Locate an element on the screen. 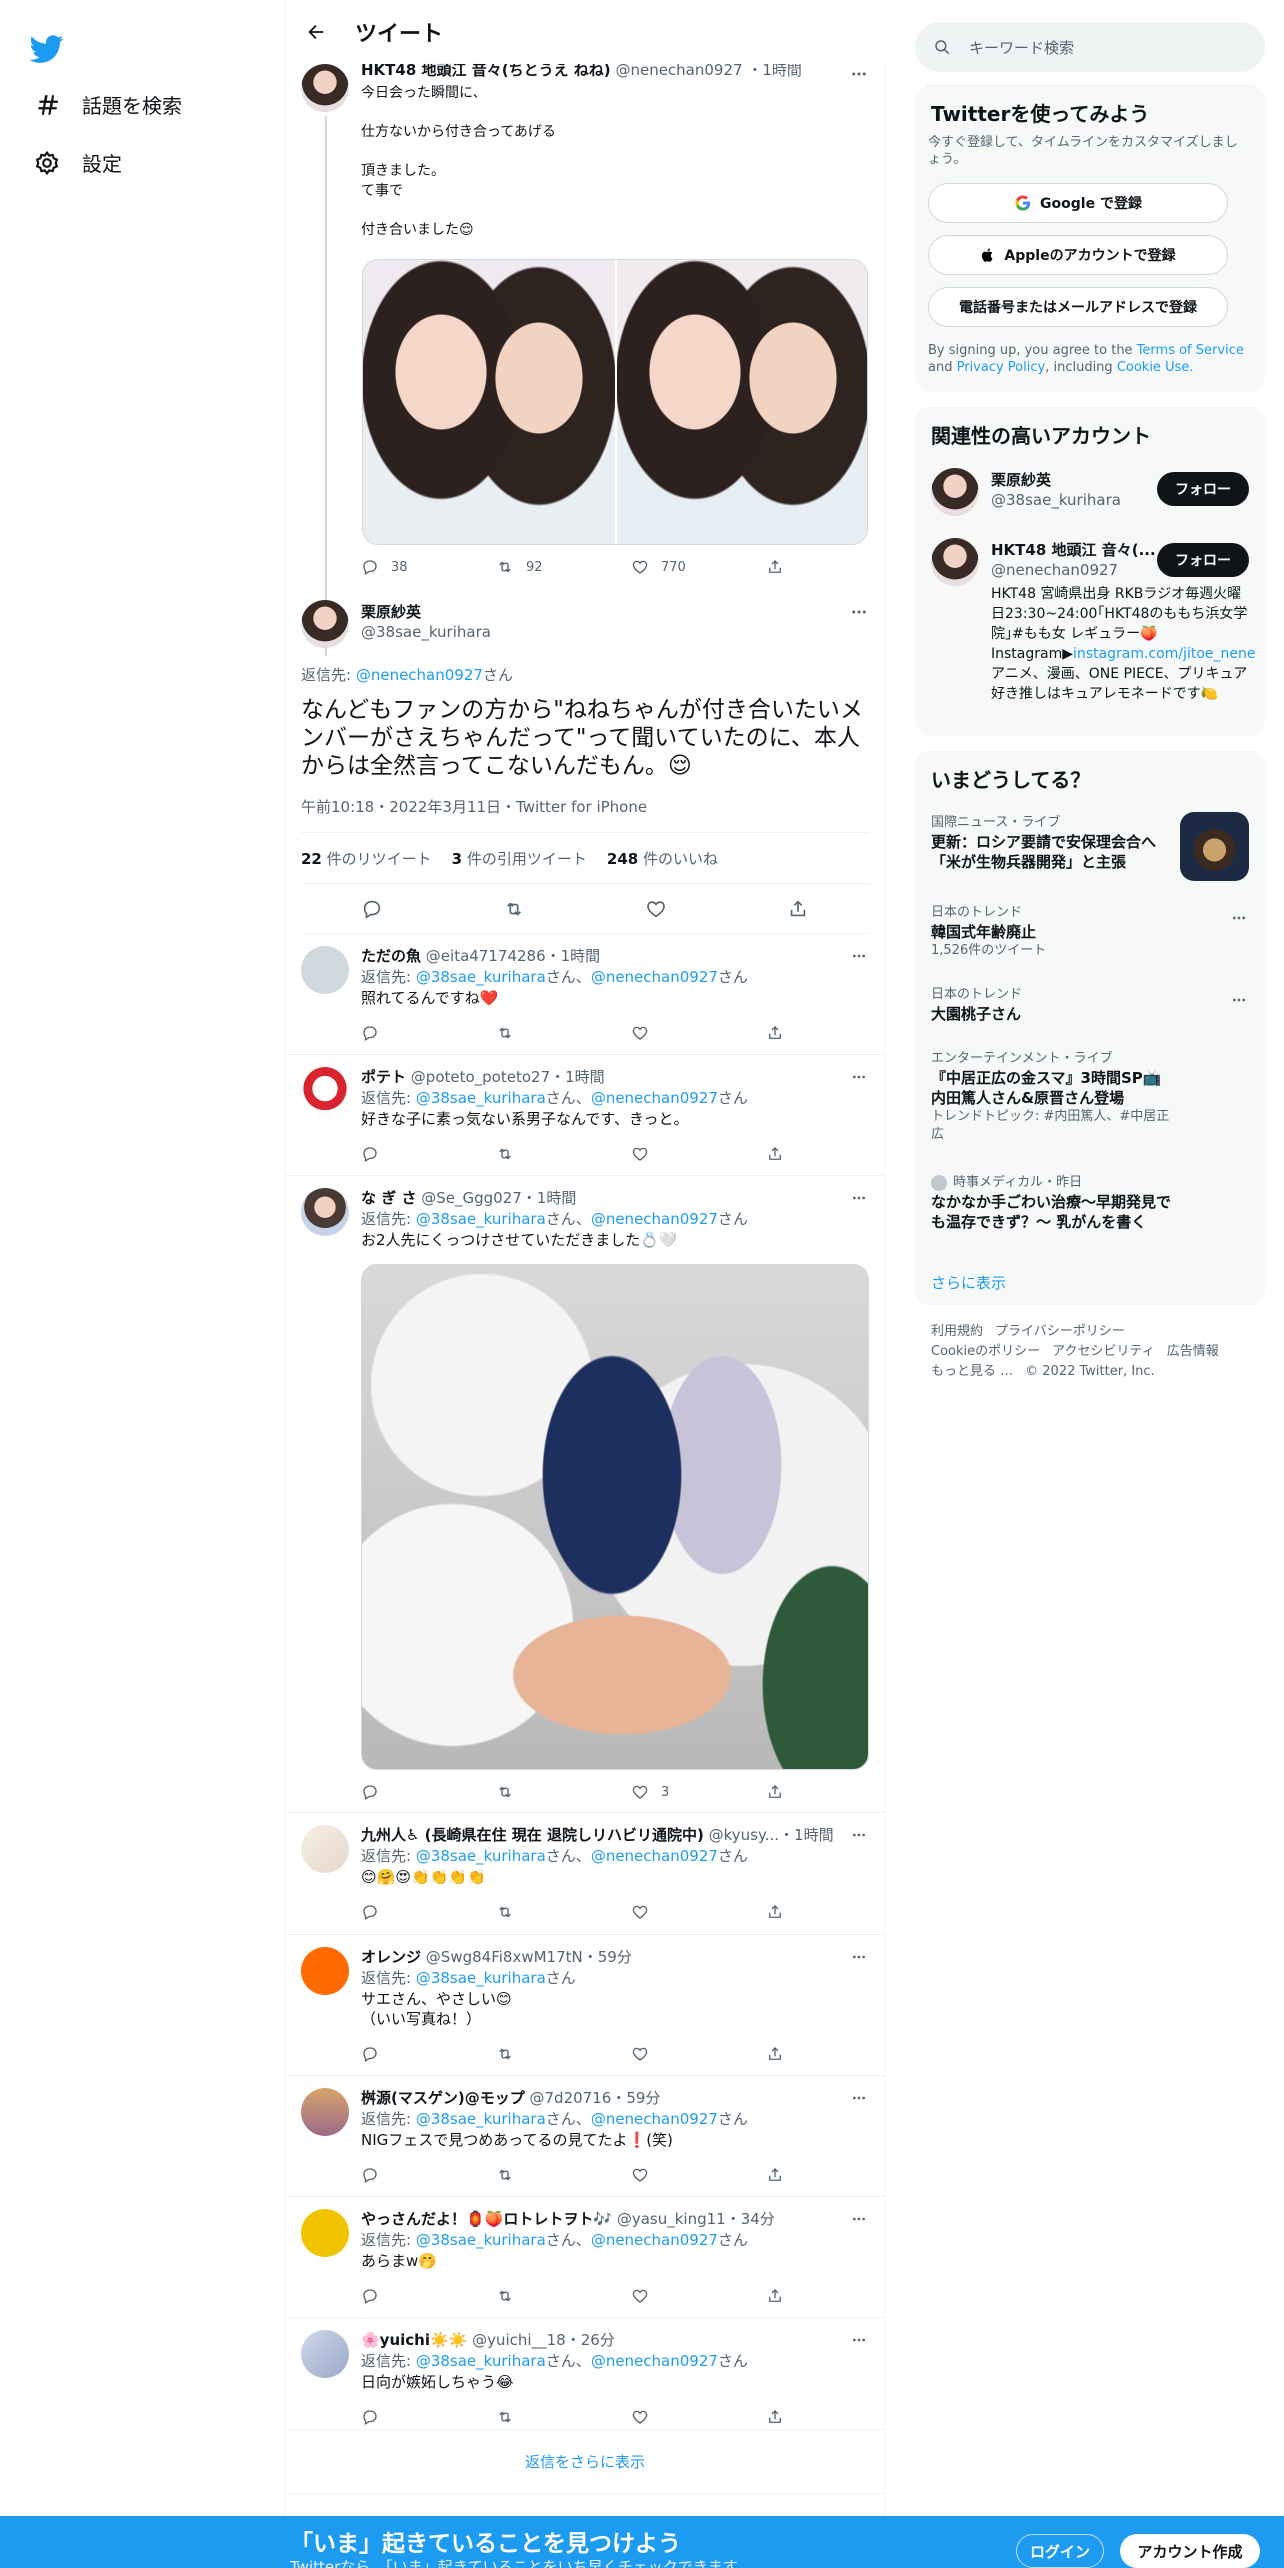 Image resolution: width=1284 pixels, height=2568 pixels. google-signup-button: Google で登録 is located at coordinates (1078, 203).